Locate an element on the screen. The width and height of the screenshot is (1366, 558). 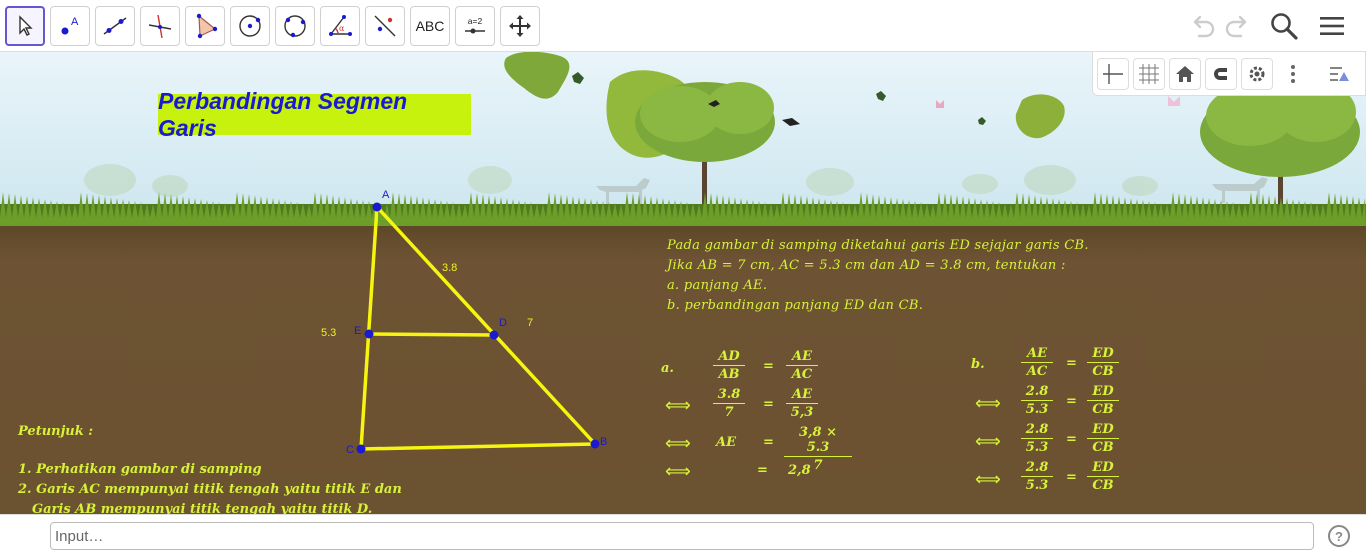
circle-center-point-tool-button is located at coordinates (250, 26).